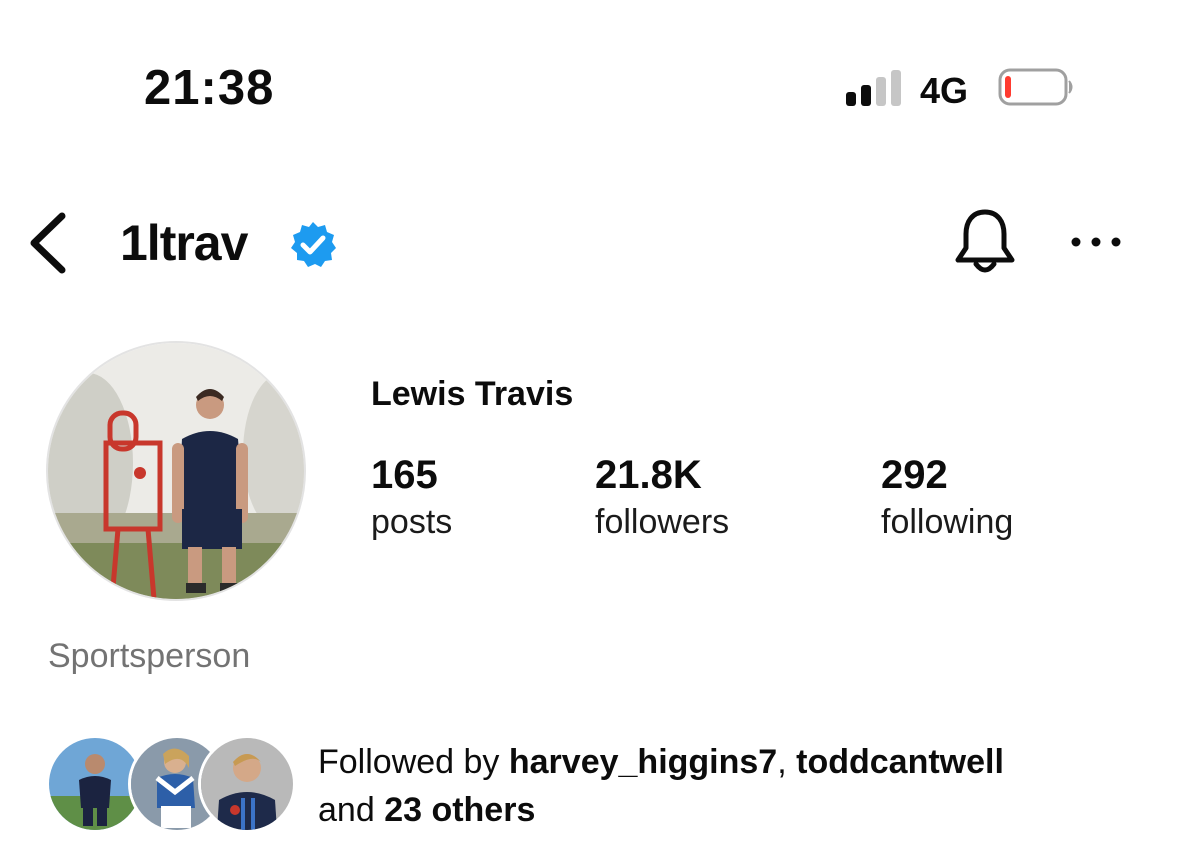 The width and height of the screenshot is (1179, 861). Describe the element at coordinates (472, 394) in the screenshot. I see `profile-full-name: Lewis Travis` at that location.